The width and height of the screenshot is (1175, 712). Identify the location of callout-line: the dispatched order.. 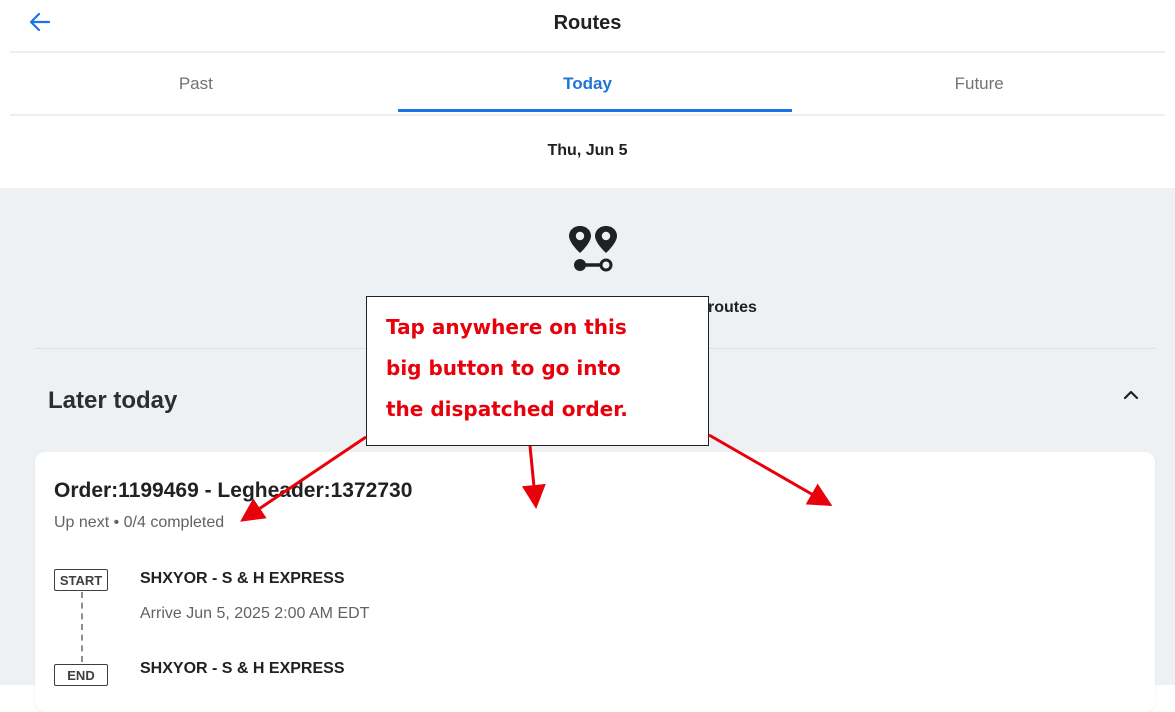
(507, 409).